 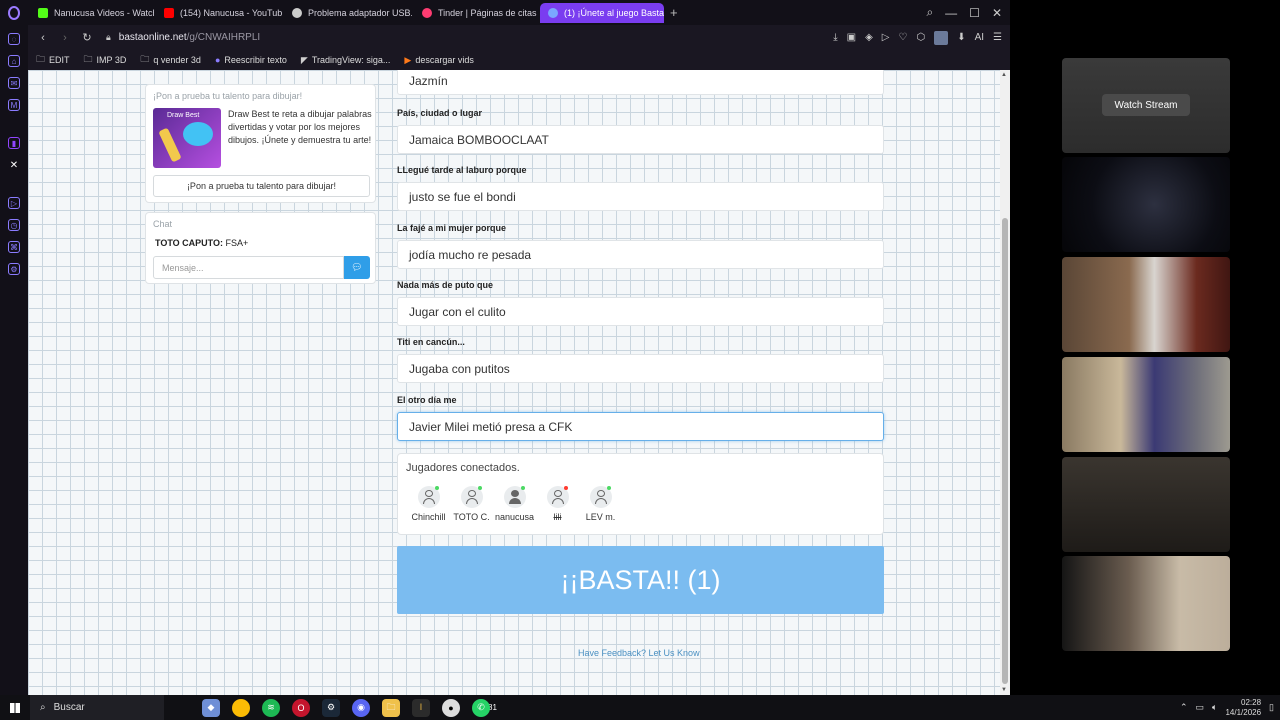 I want to click on chevron-up-icon: ⌃, so click(x=1184, y=707).